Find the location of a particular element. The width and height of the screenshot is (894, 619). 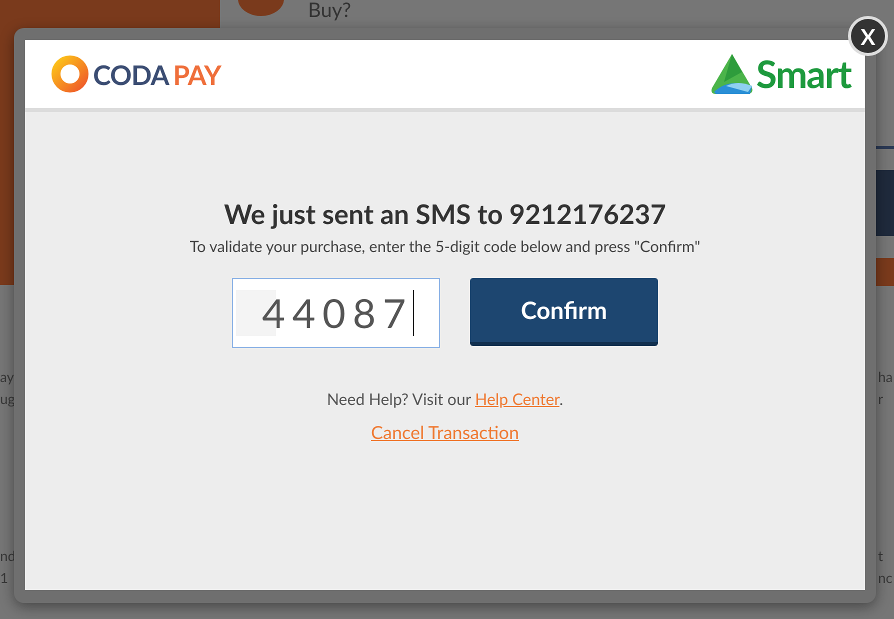

text-fragment: ay is located at coordinates (8, 377).